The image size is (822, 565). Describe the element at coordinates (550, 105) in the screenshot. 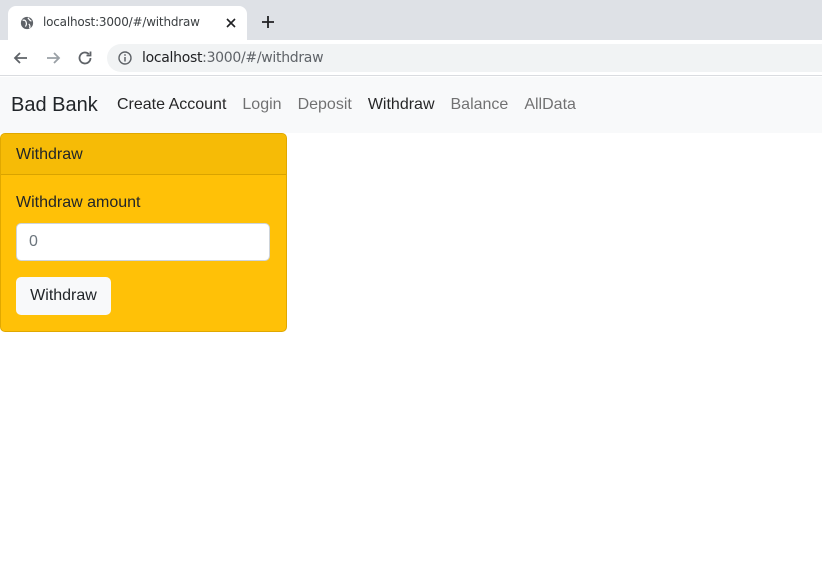

I see `nav-link-alldata: AllData` at that location.